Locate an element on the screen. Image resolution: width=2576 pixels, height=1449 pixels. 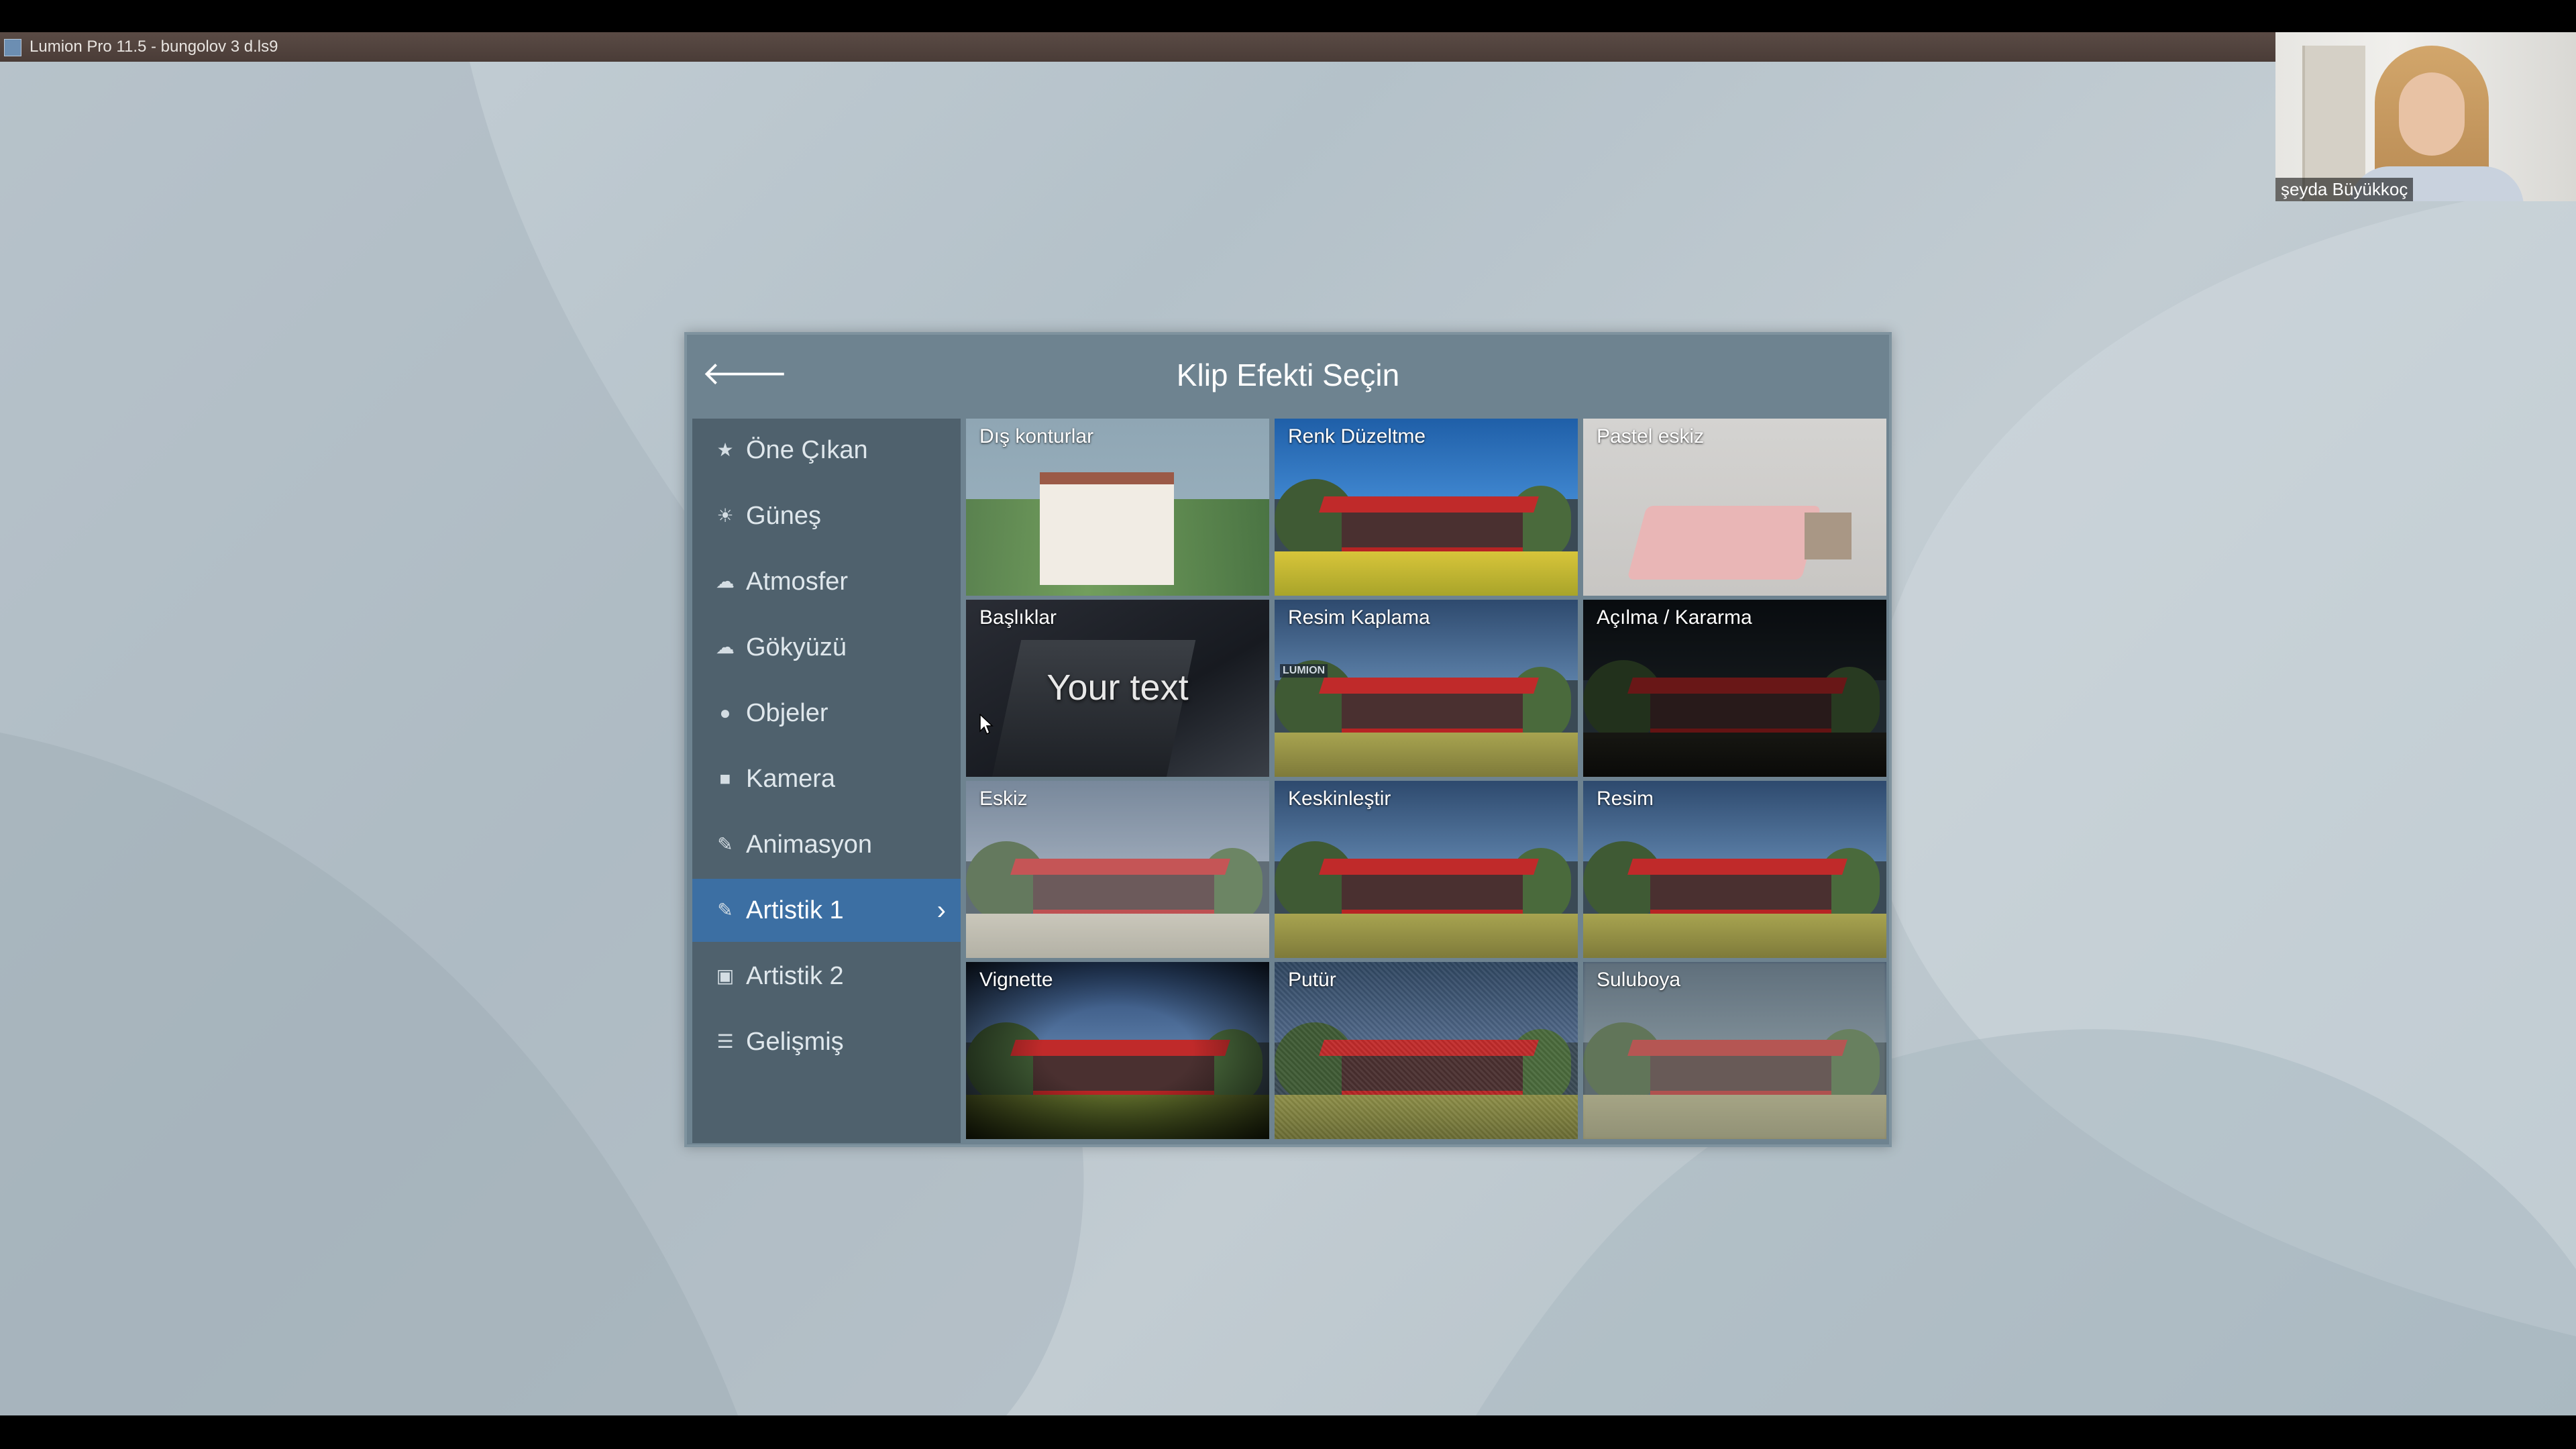
effect-tile: Keskinleştir is located at coordinates (1426, 869).